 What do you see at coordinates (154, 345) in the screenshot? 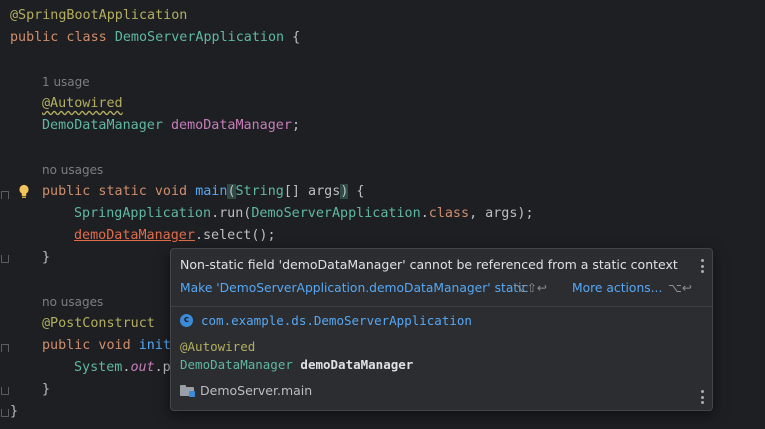
I see `method-name: init` at bounding box center [154, 345].